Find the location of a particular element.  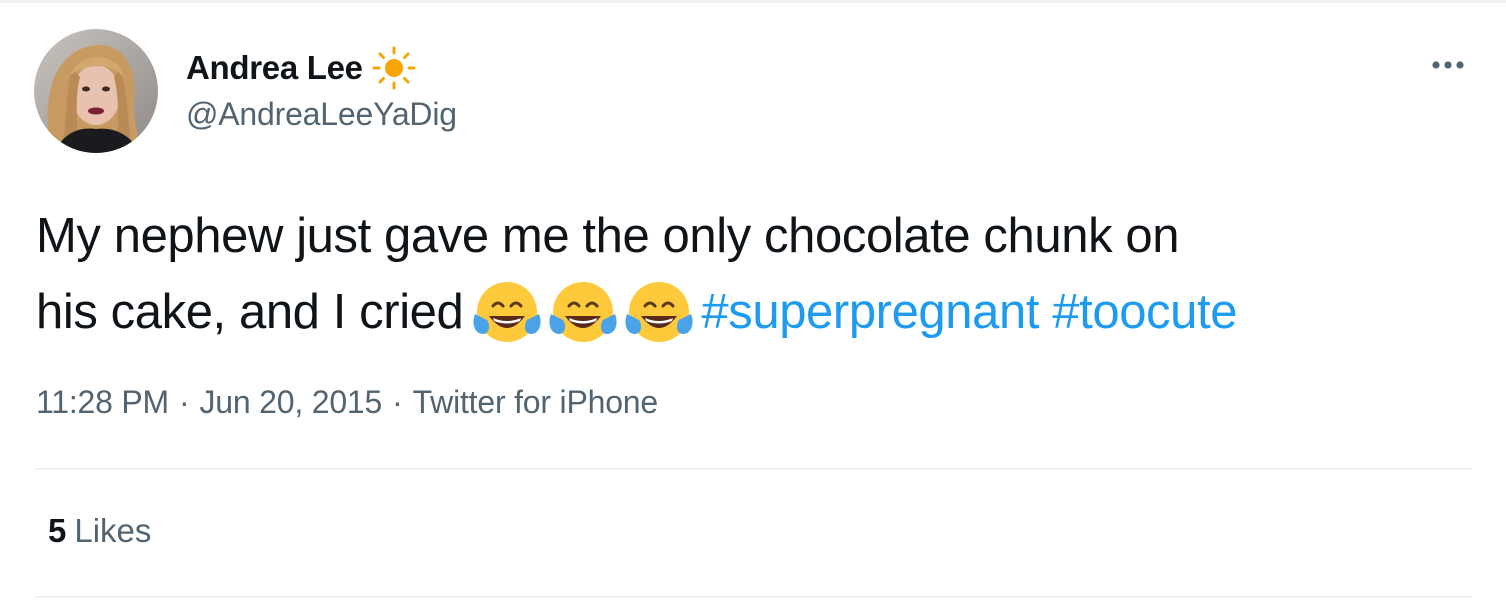

avatar-photo is located at coordinates (96, 91).